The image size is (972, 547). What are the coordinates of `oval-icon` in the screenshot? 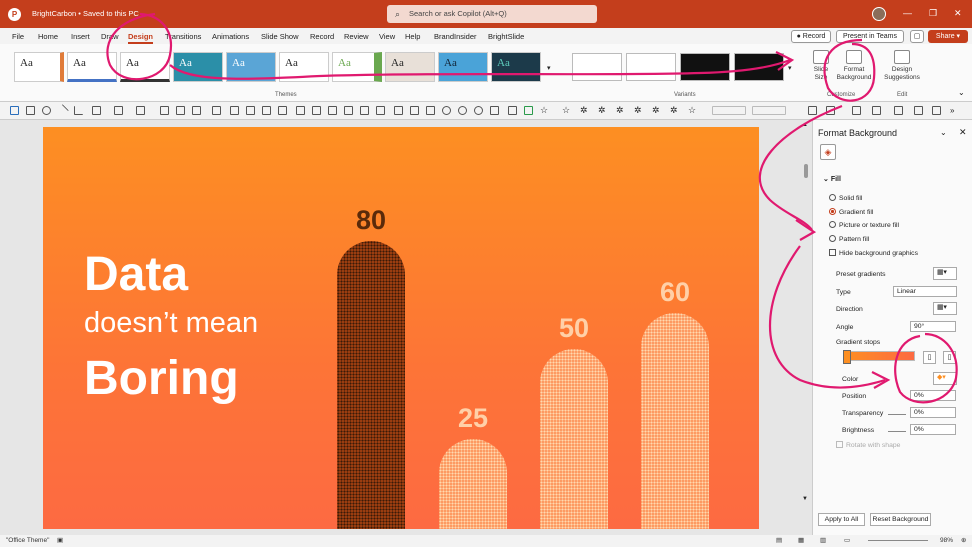 It's located at (46, 110).